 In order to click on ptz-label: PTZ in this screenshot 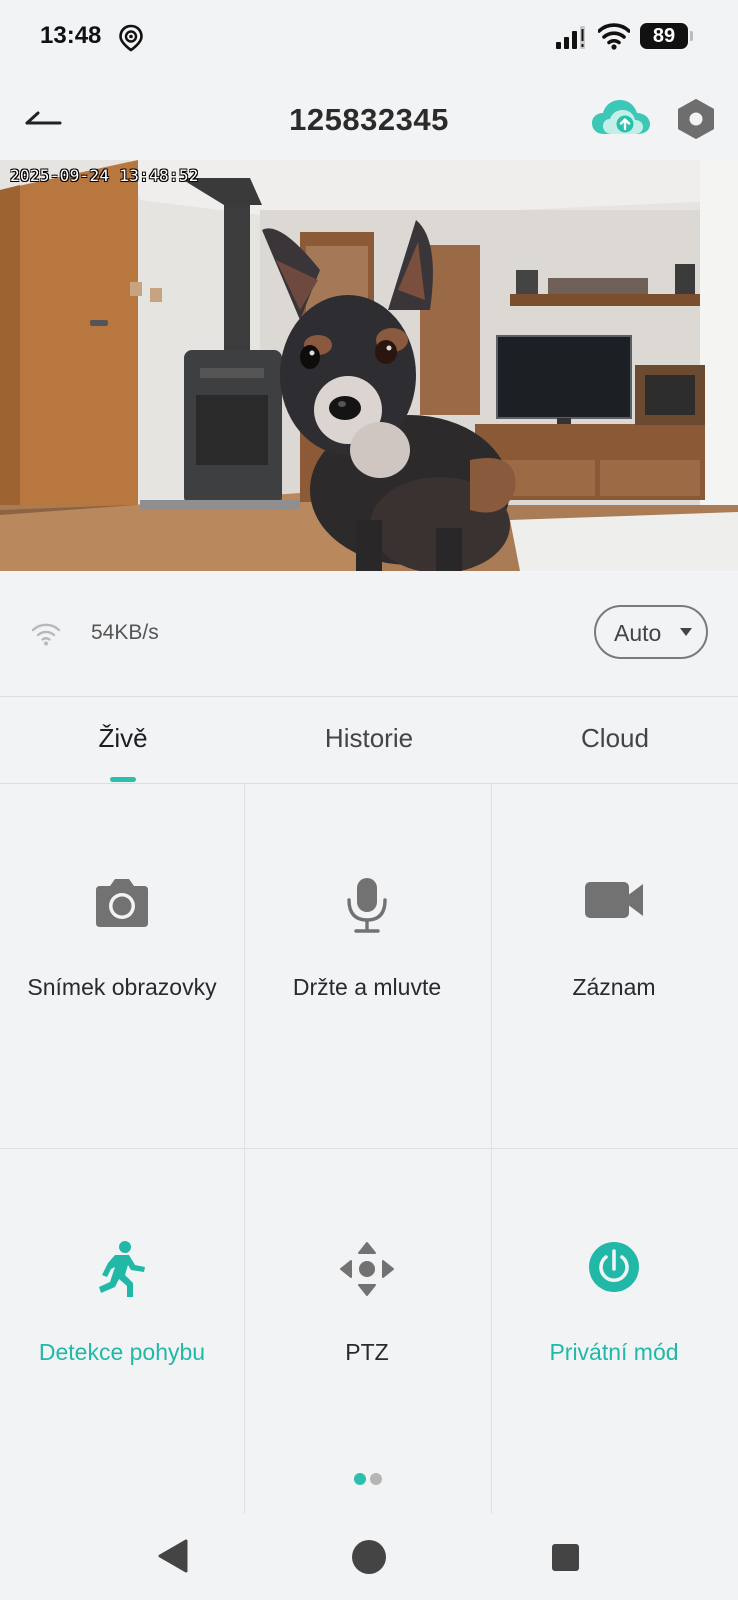, I will do `click(367, 1352)`.